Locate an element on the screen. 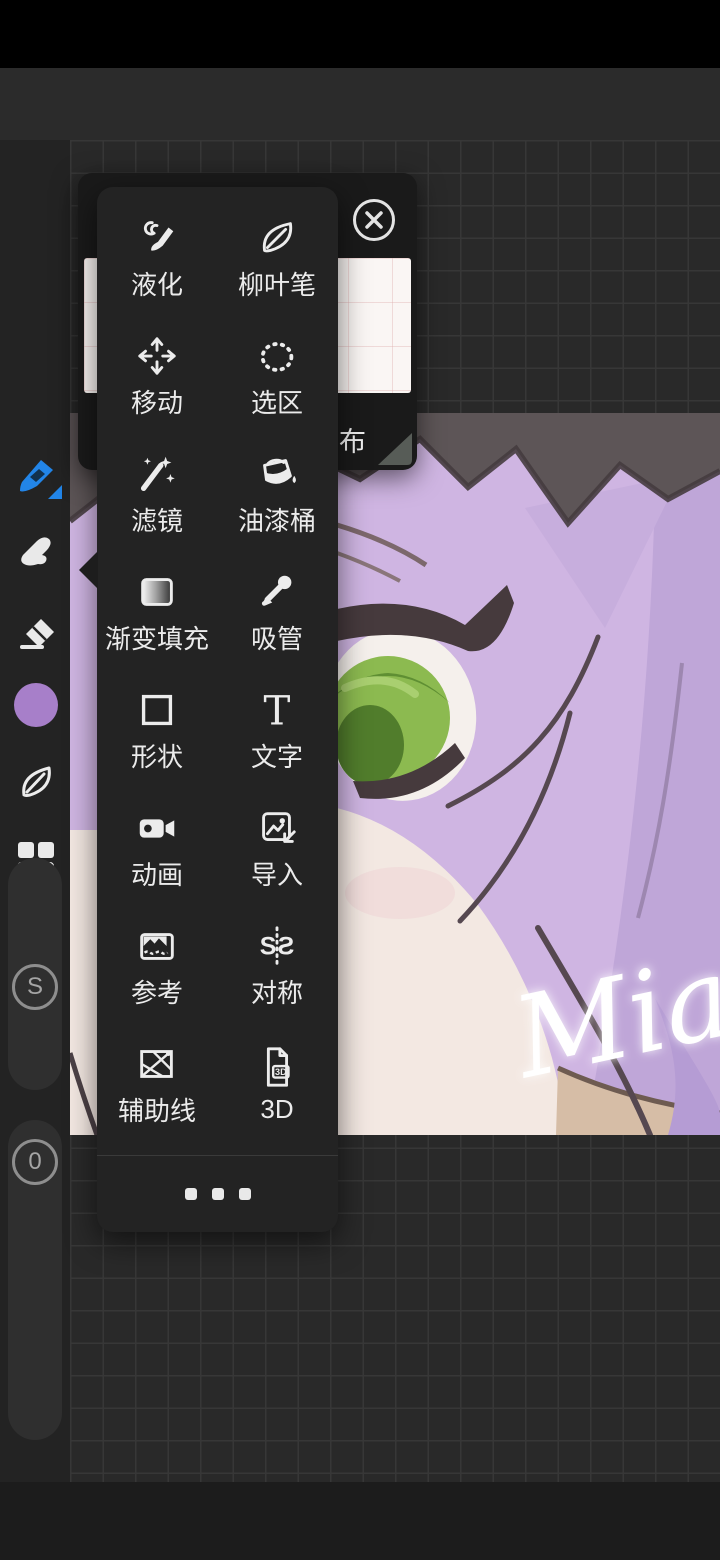 The image size is (720, 1560). paint-bucket-icon is located at coordinates (279, 471).